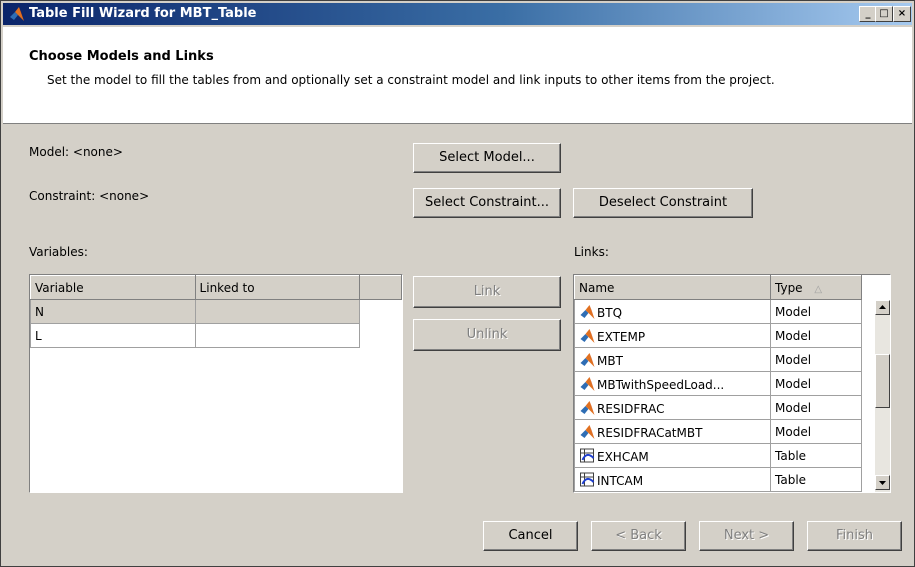 The width and height of the screenshot is (915, 567). I want to click on column-header-filler, so click(380, 287).